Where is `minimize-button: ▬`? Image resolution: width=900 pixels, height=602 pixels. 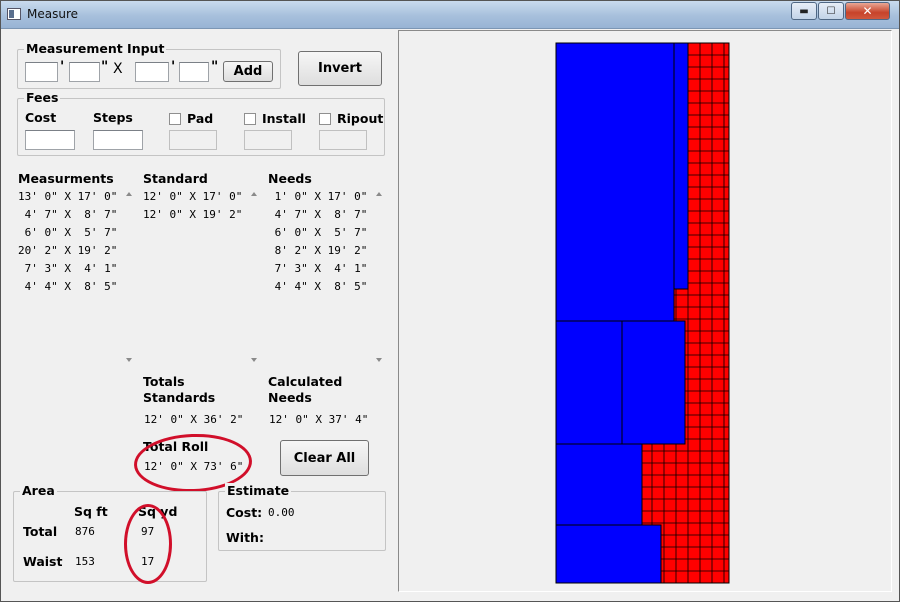
minimize-button: ▬ is located at coordinates (804, 11).